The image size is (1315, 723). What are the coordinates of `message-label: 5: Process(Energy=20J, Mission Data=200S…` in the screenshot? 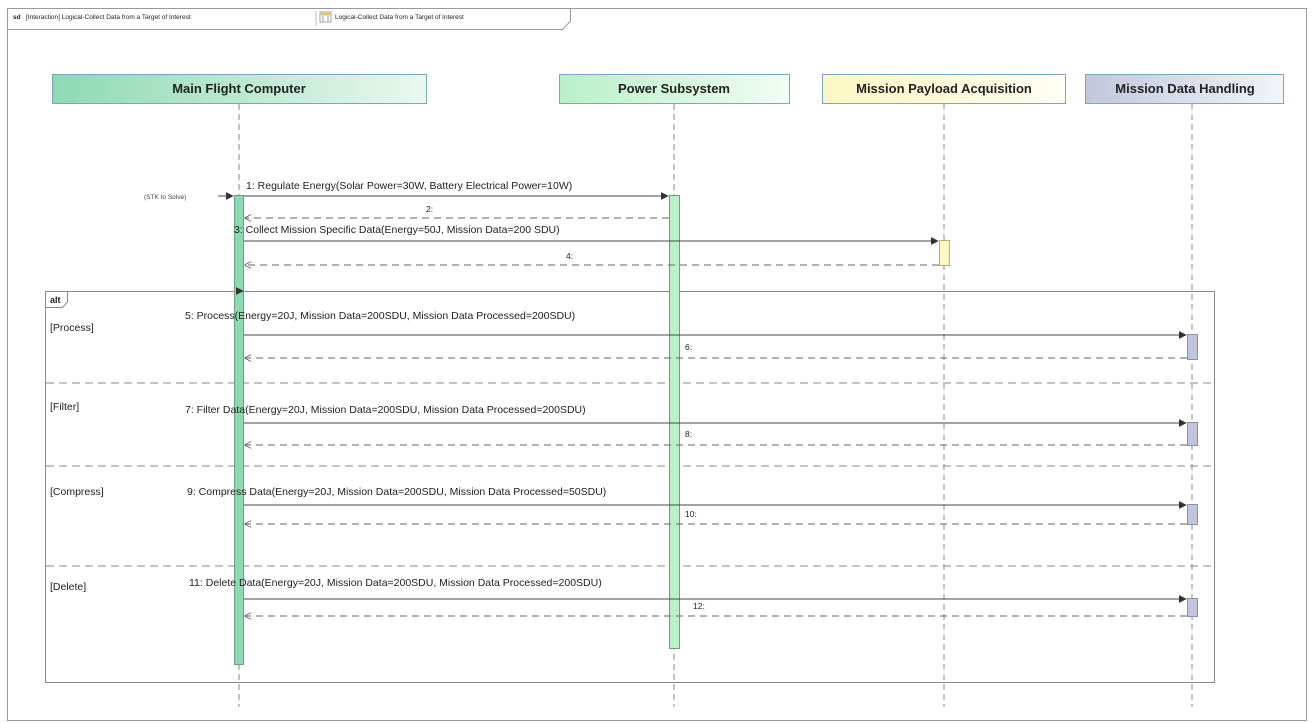 It's located at (380, 316).